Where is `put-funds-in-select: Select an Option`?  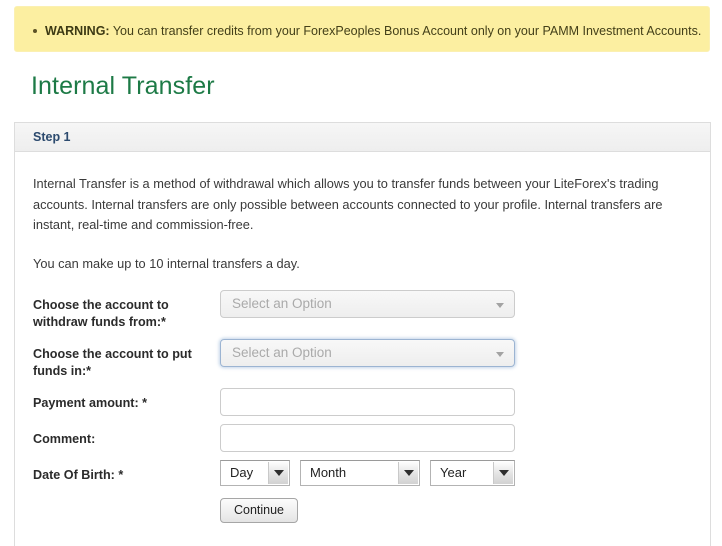
put-funds-in-select: Select an Option is located at coordinates (367, 352).